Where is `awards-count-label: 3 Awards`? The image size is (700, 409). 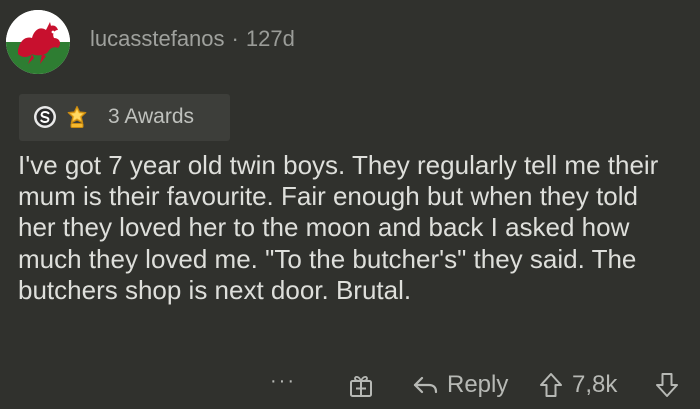
awards-count-label: 3 Awards is located at coordinates (151, 116).